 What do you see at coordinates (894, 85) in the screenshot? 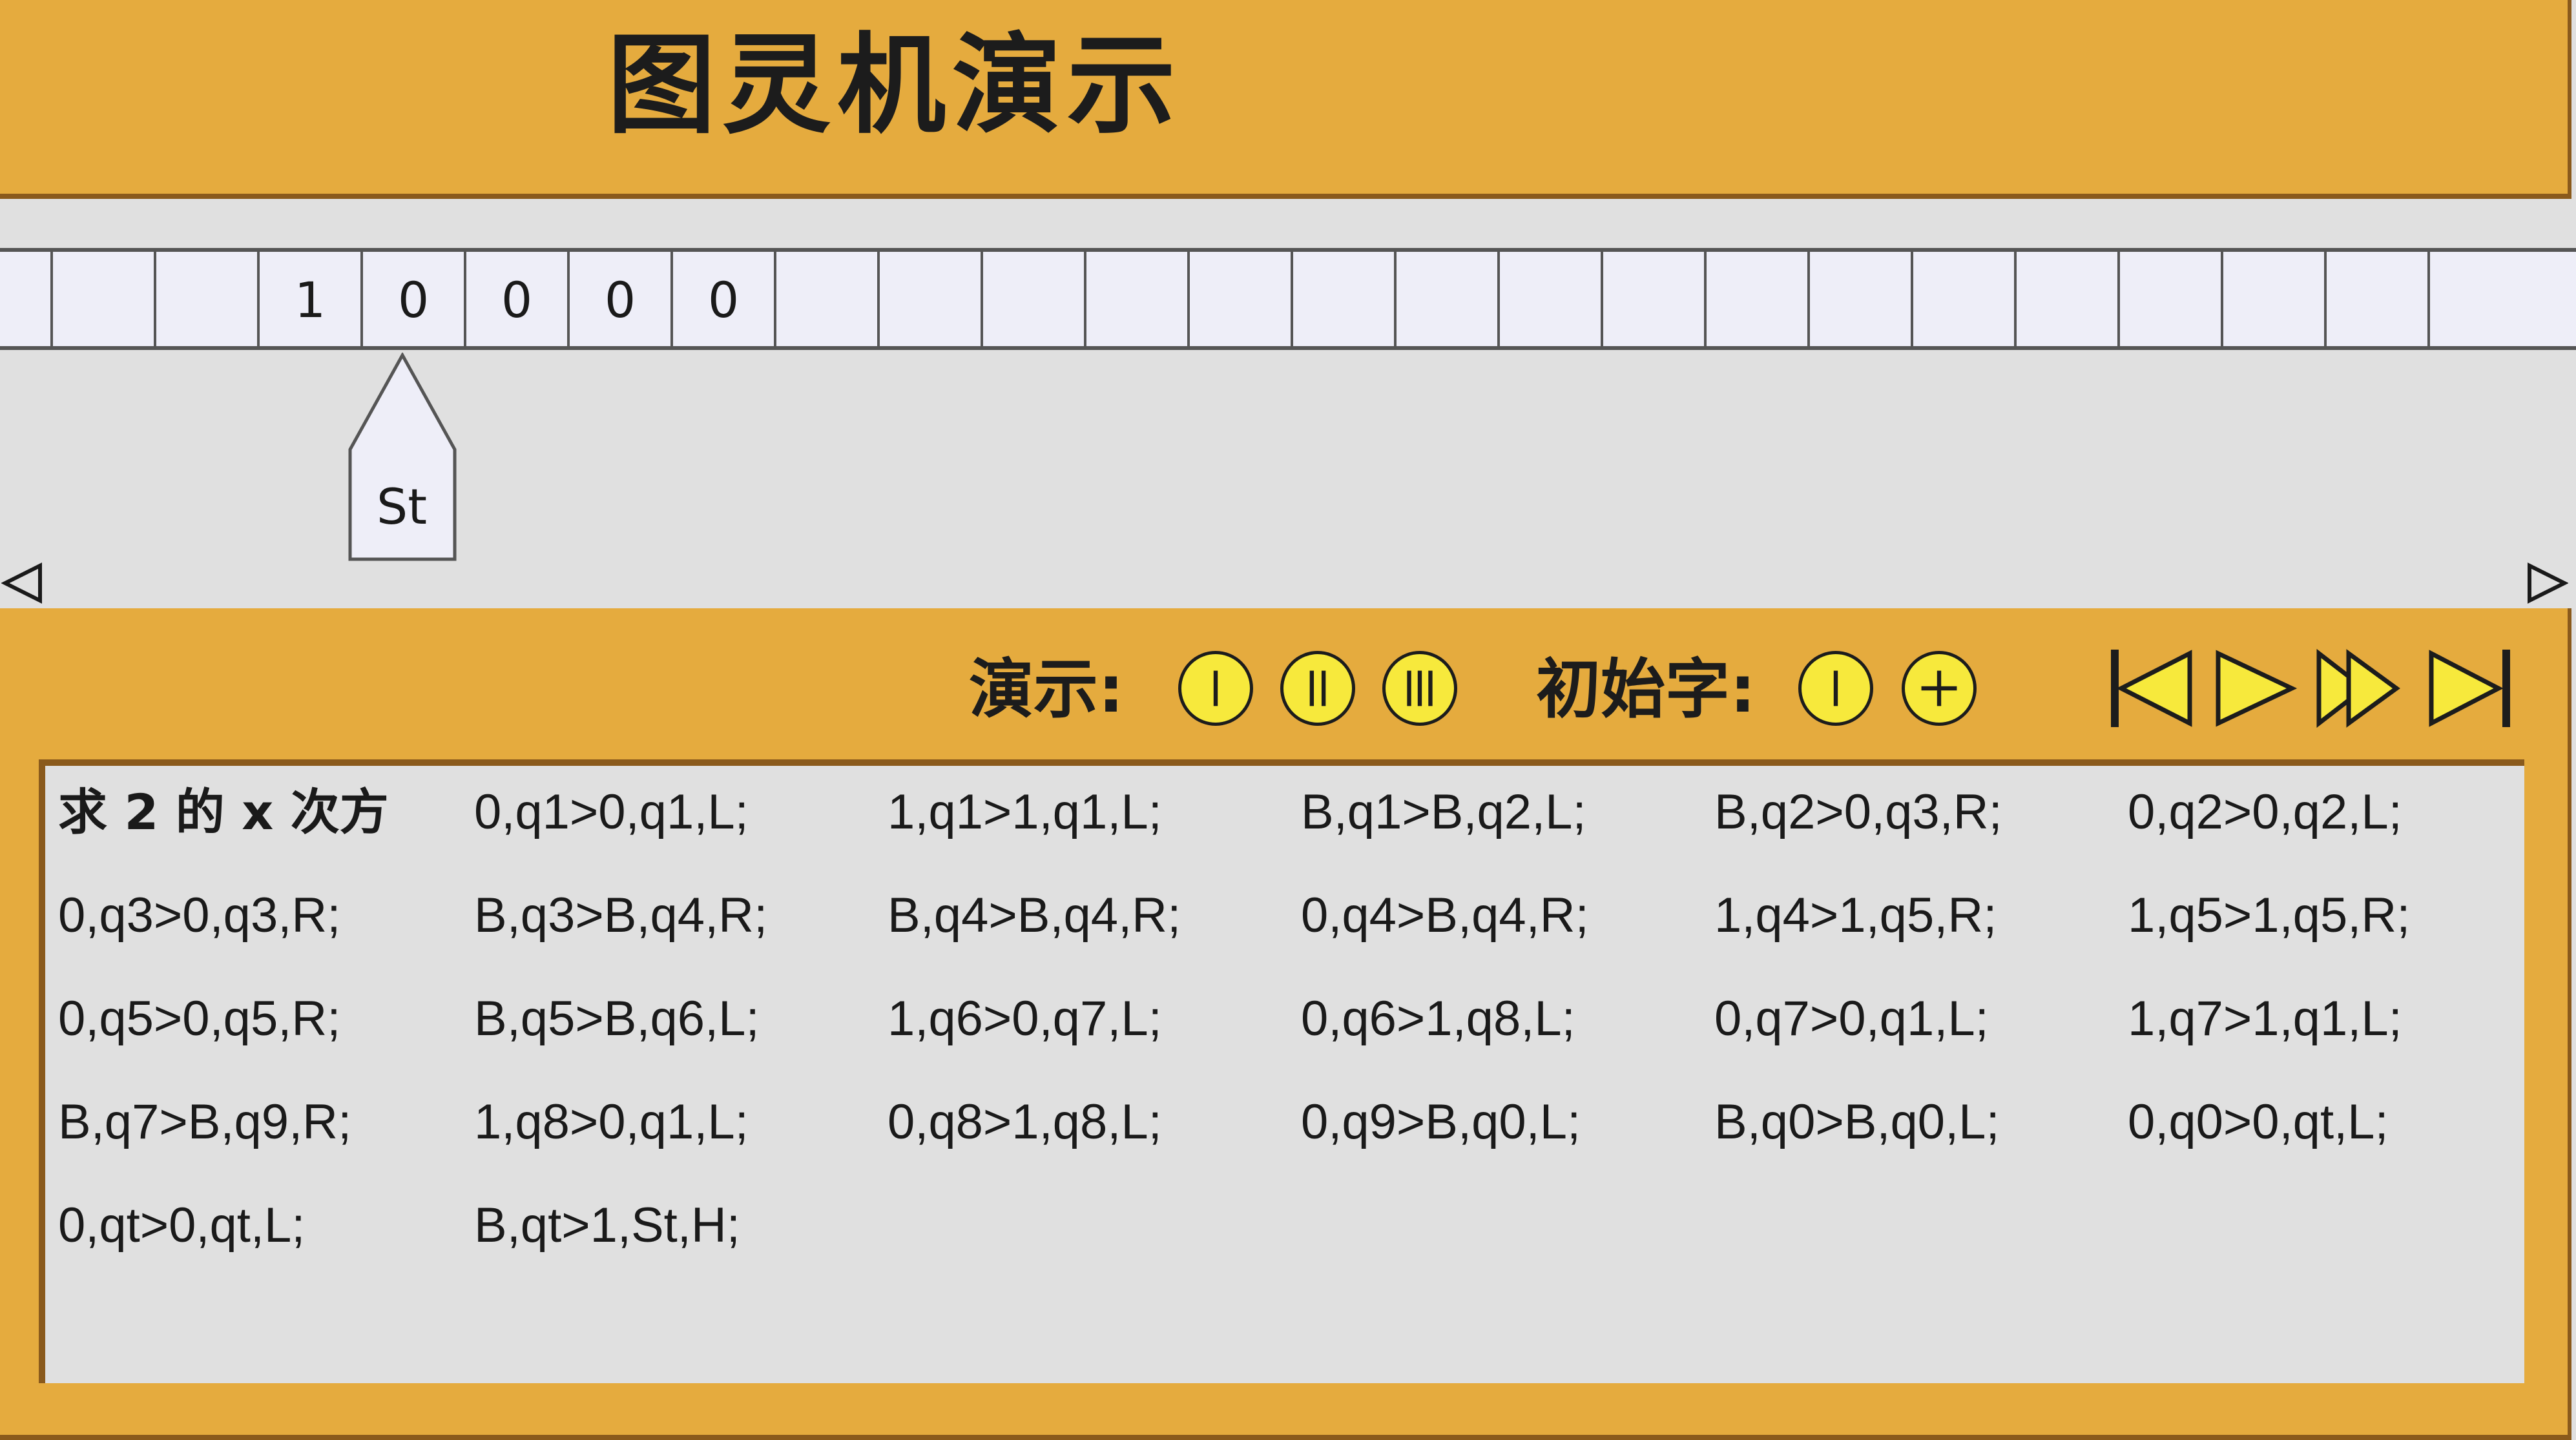
I see `app-title: 图灵机演示` at bounding box center [894, 85].